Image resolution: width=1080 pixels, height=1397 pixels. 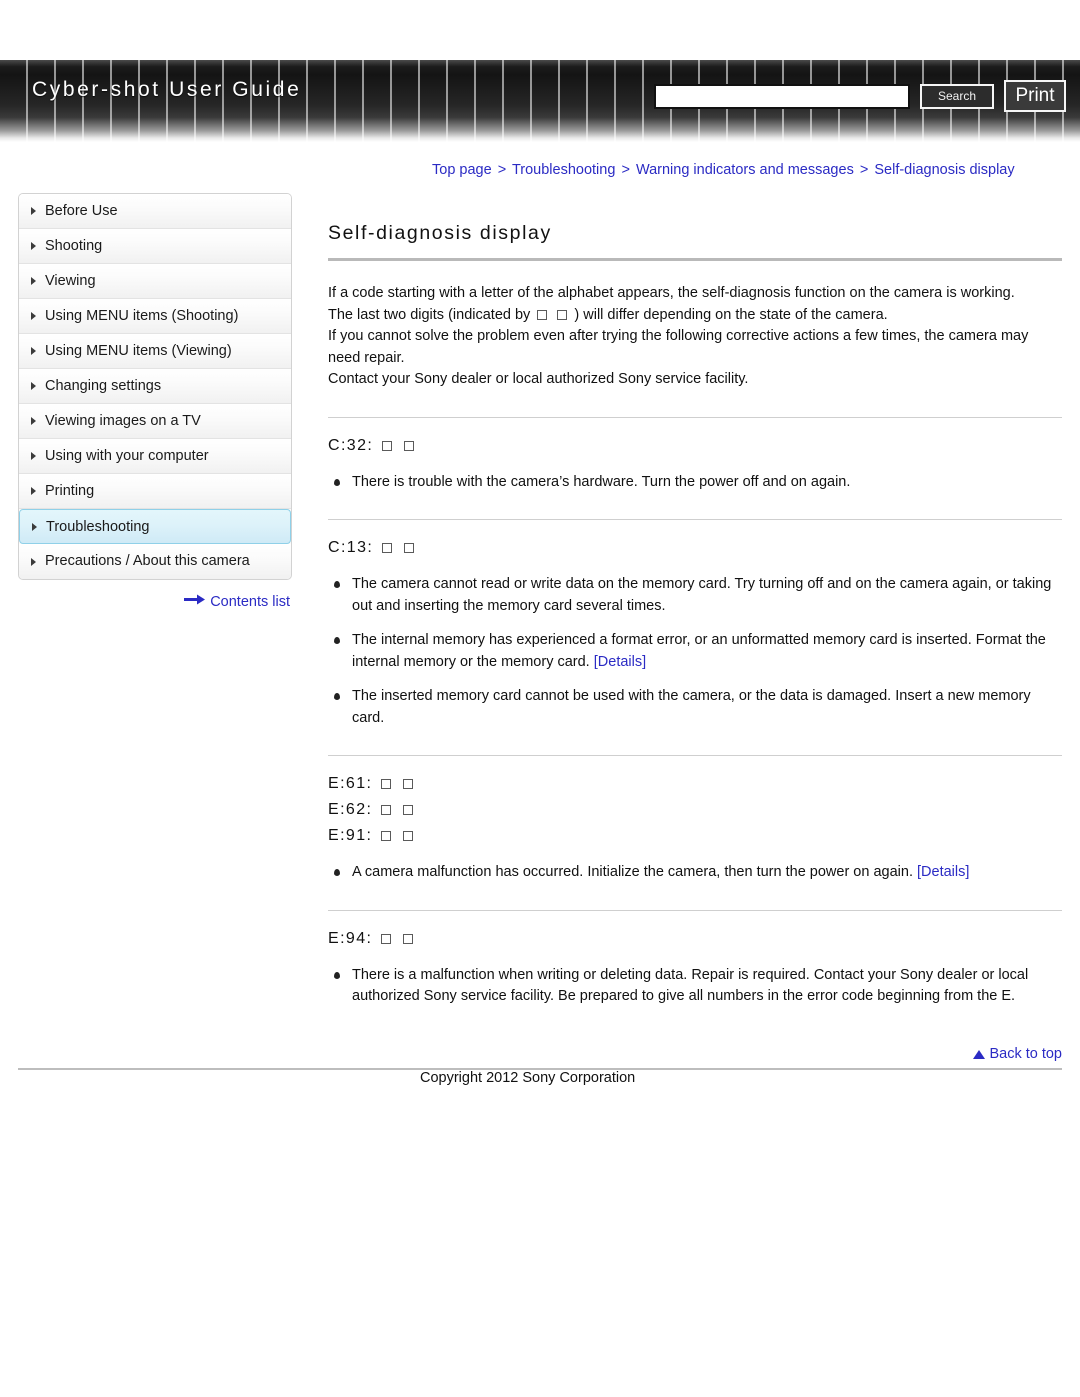 What do you see at coordinates (695, 548) in the screenshot?
I see `error-code-heading-c13: C:13:` at bounding box center [695, 548].